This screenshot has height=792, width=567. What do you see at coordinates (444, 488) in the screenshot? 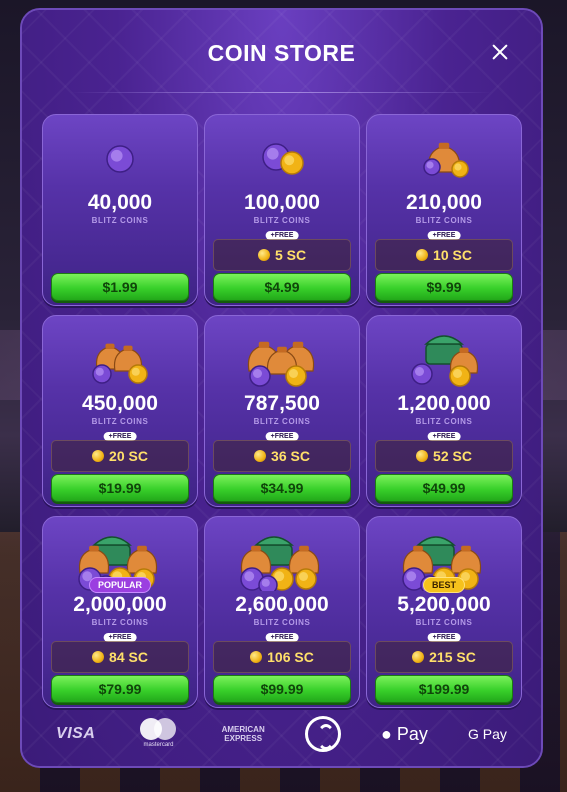
I see `buy-button: $49.99` at bounding box center [444, 488].